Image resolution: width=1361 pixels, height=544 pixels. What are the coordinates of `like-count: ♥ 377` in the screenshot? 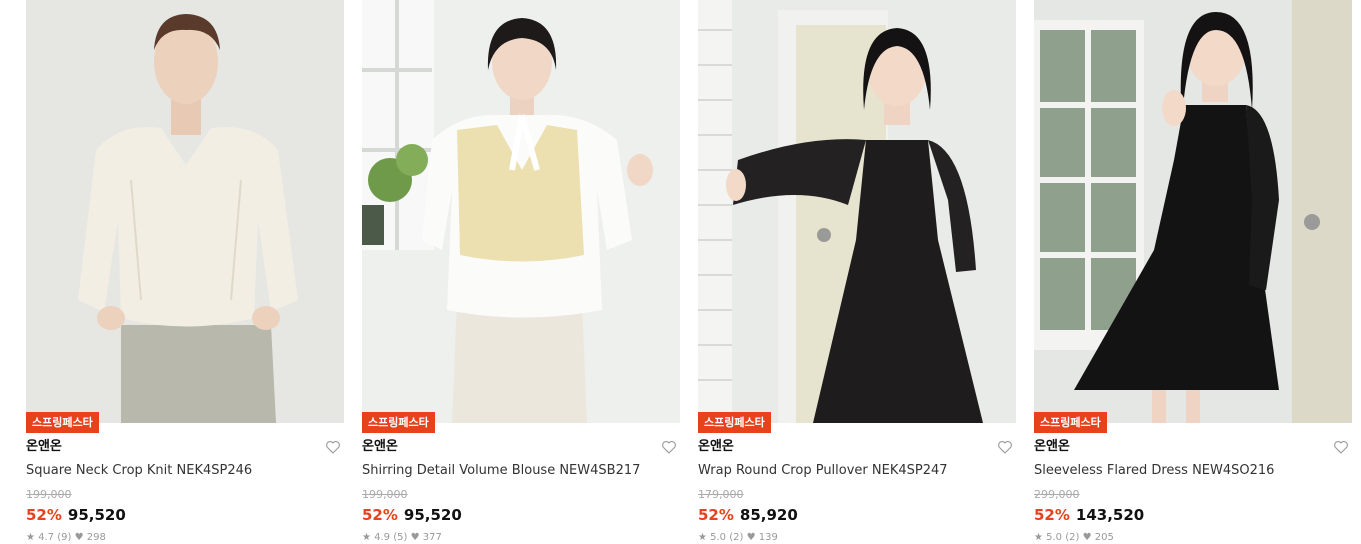 It's located at (426, 537).